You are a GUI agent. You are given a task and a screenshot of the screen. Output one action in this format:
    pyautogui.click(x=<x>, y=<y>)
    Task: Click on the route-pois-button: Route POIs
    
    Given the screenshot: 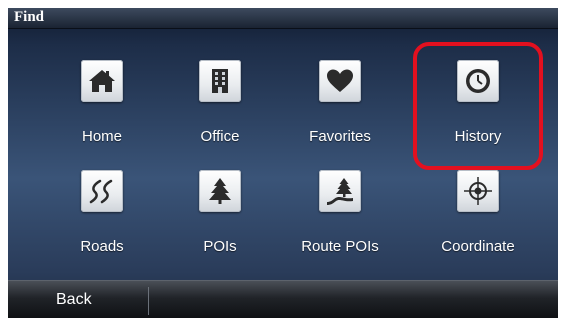 What is the action you would take?
    pyautogui.click(x=340, y=220)
    